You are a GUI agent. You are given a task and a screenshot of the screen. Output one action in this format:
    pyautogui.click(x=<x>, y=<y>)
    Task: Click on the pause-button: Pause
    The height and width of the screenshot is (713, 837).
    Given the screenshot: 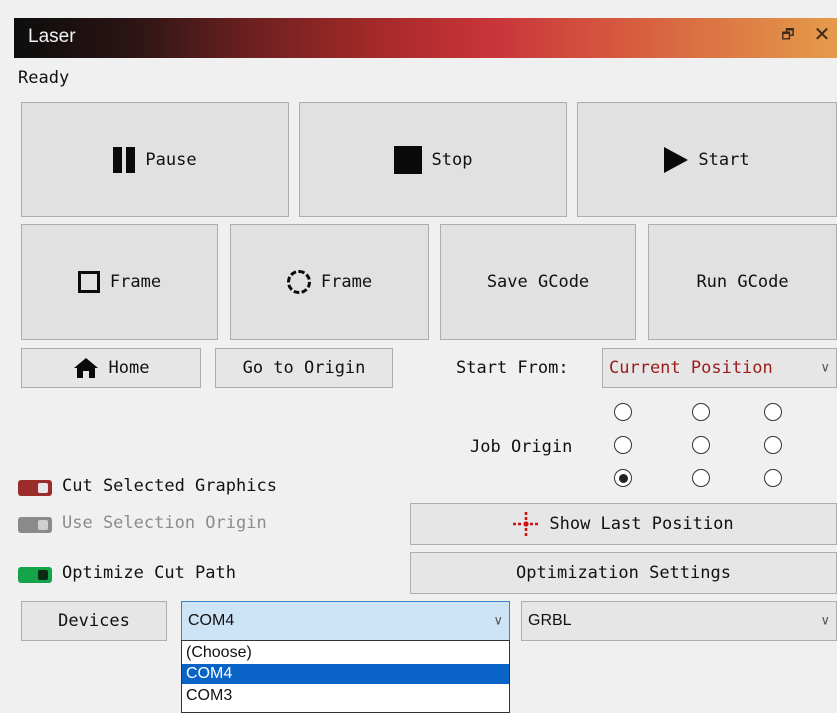 What is the action you would take?
    pyautogui.click(x=155, y=159)
    